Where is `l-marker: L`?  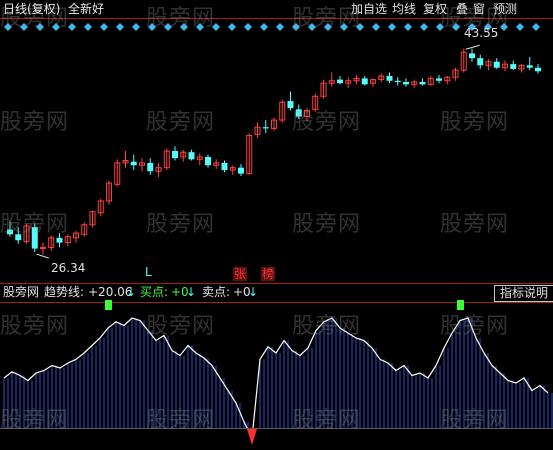
l-marker: L is located at coordinates (148, 272).